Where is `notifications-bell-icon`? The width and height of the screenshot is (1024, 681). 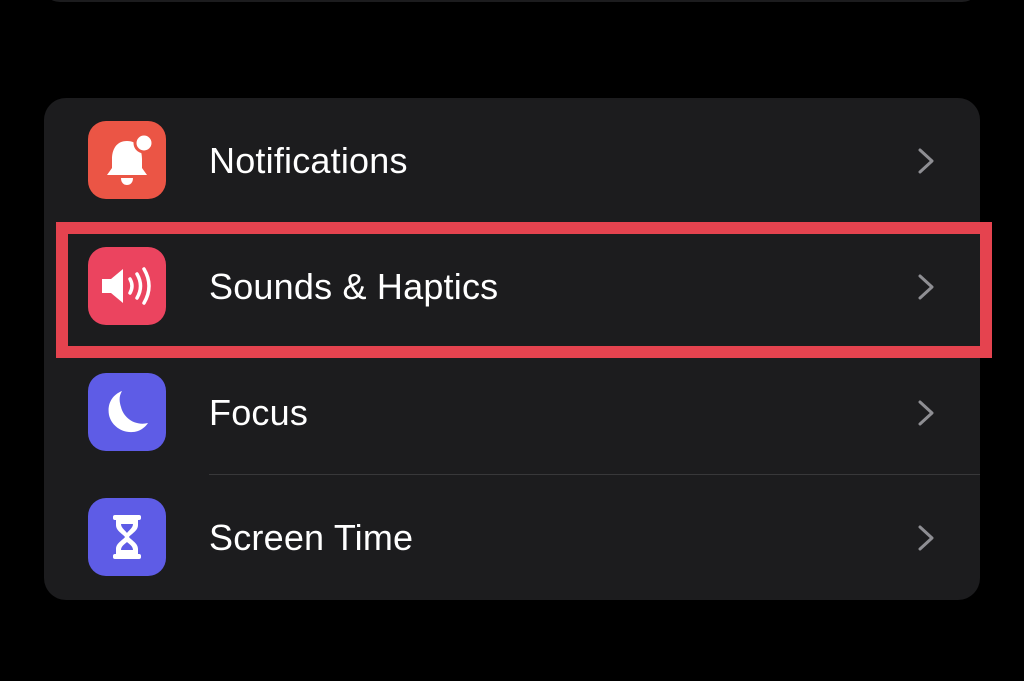
notifications-bell-icon is located at coordinates (127, 160).